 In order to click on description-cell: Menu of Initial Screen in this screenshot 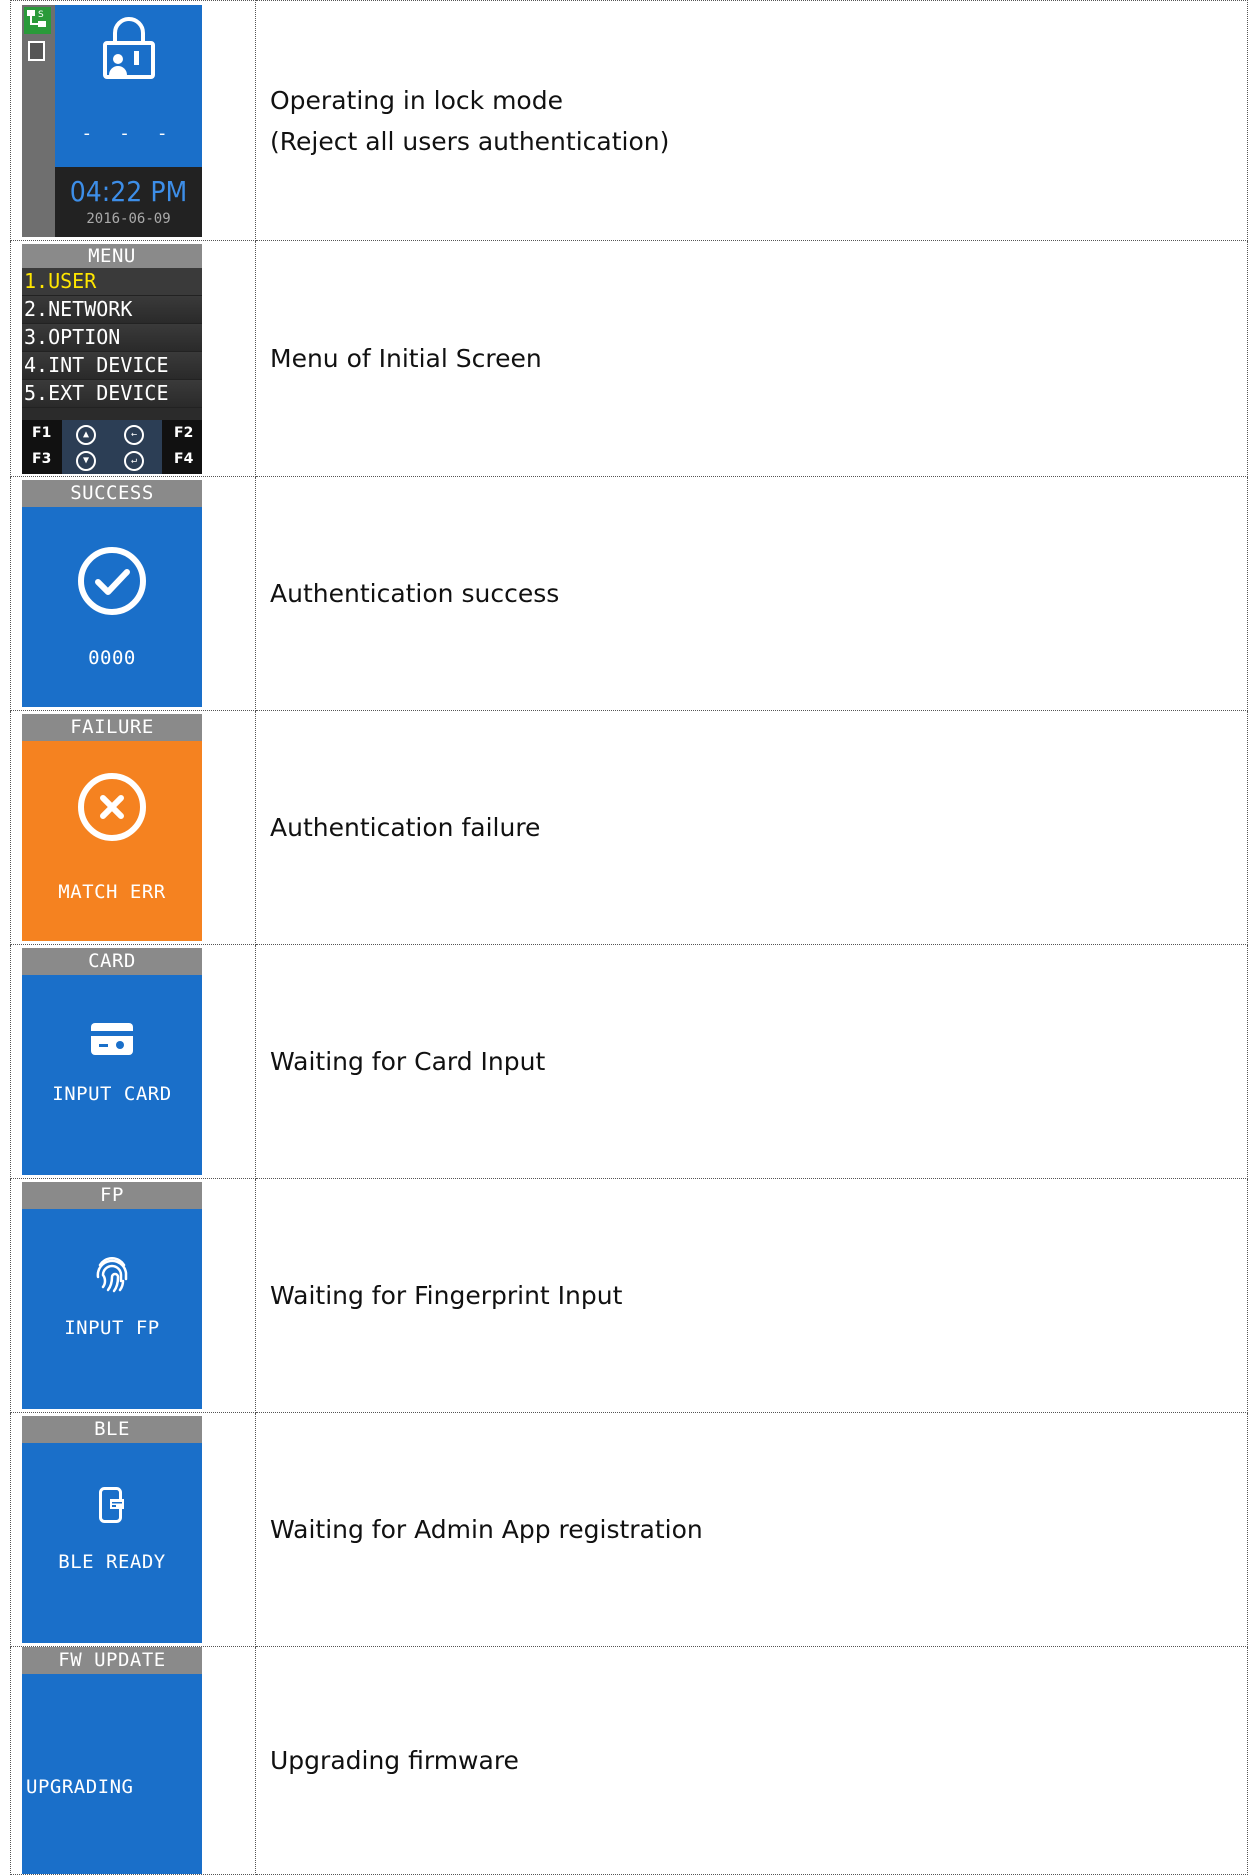, I will do `click(751, 358)`.